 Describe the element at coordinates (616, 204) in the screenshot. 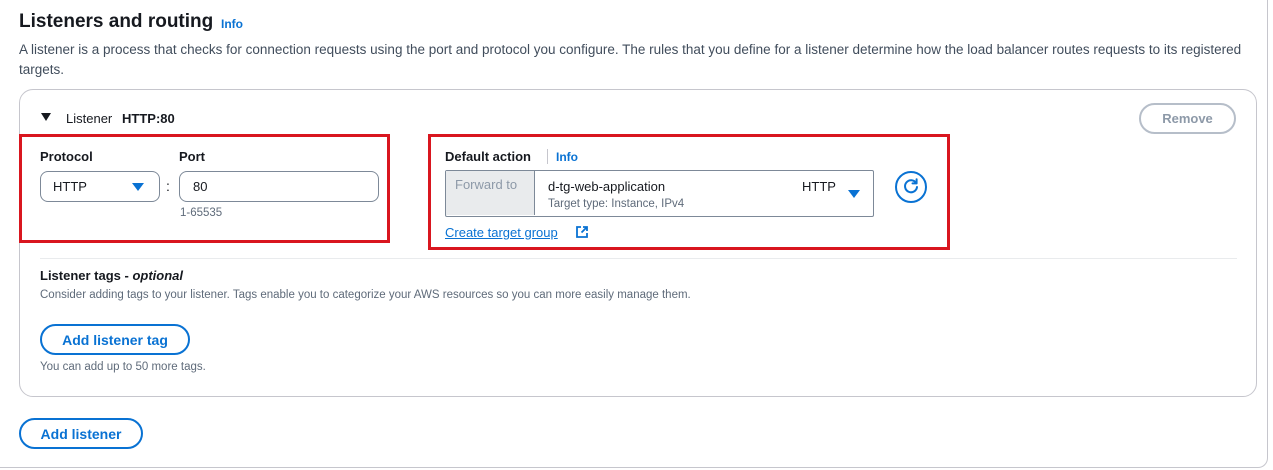

I see `target-group-detail: Target type: Instance, IPv4` at that location.